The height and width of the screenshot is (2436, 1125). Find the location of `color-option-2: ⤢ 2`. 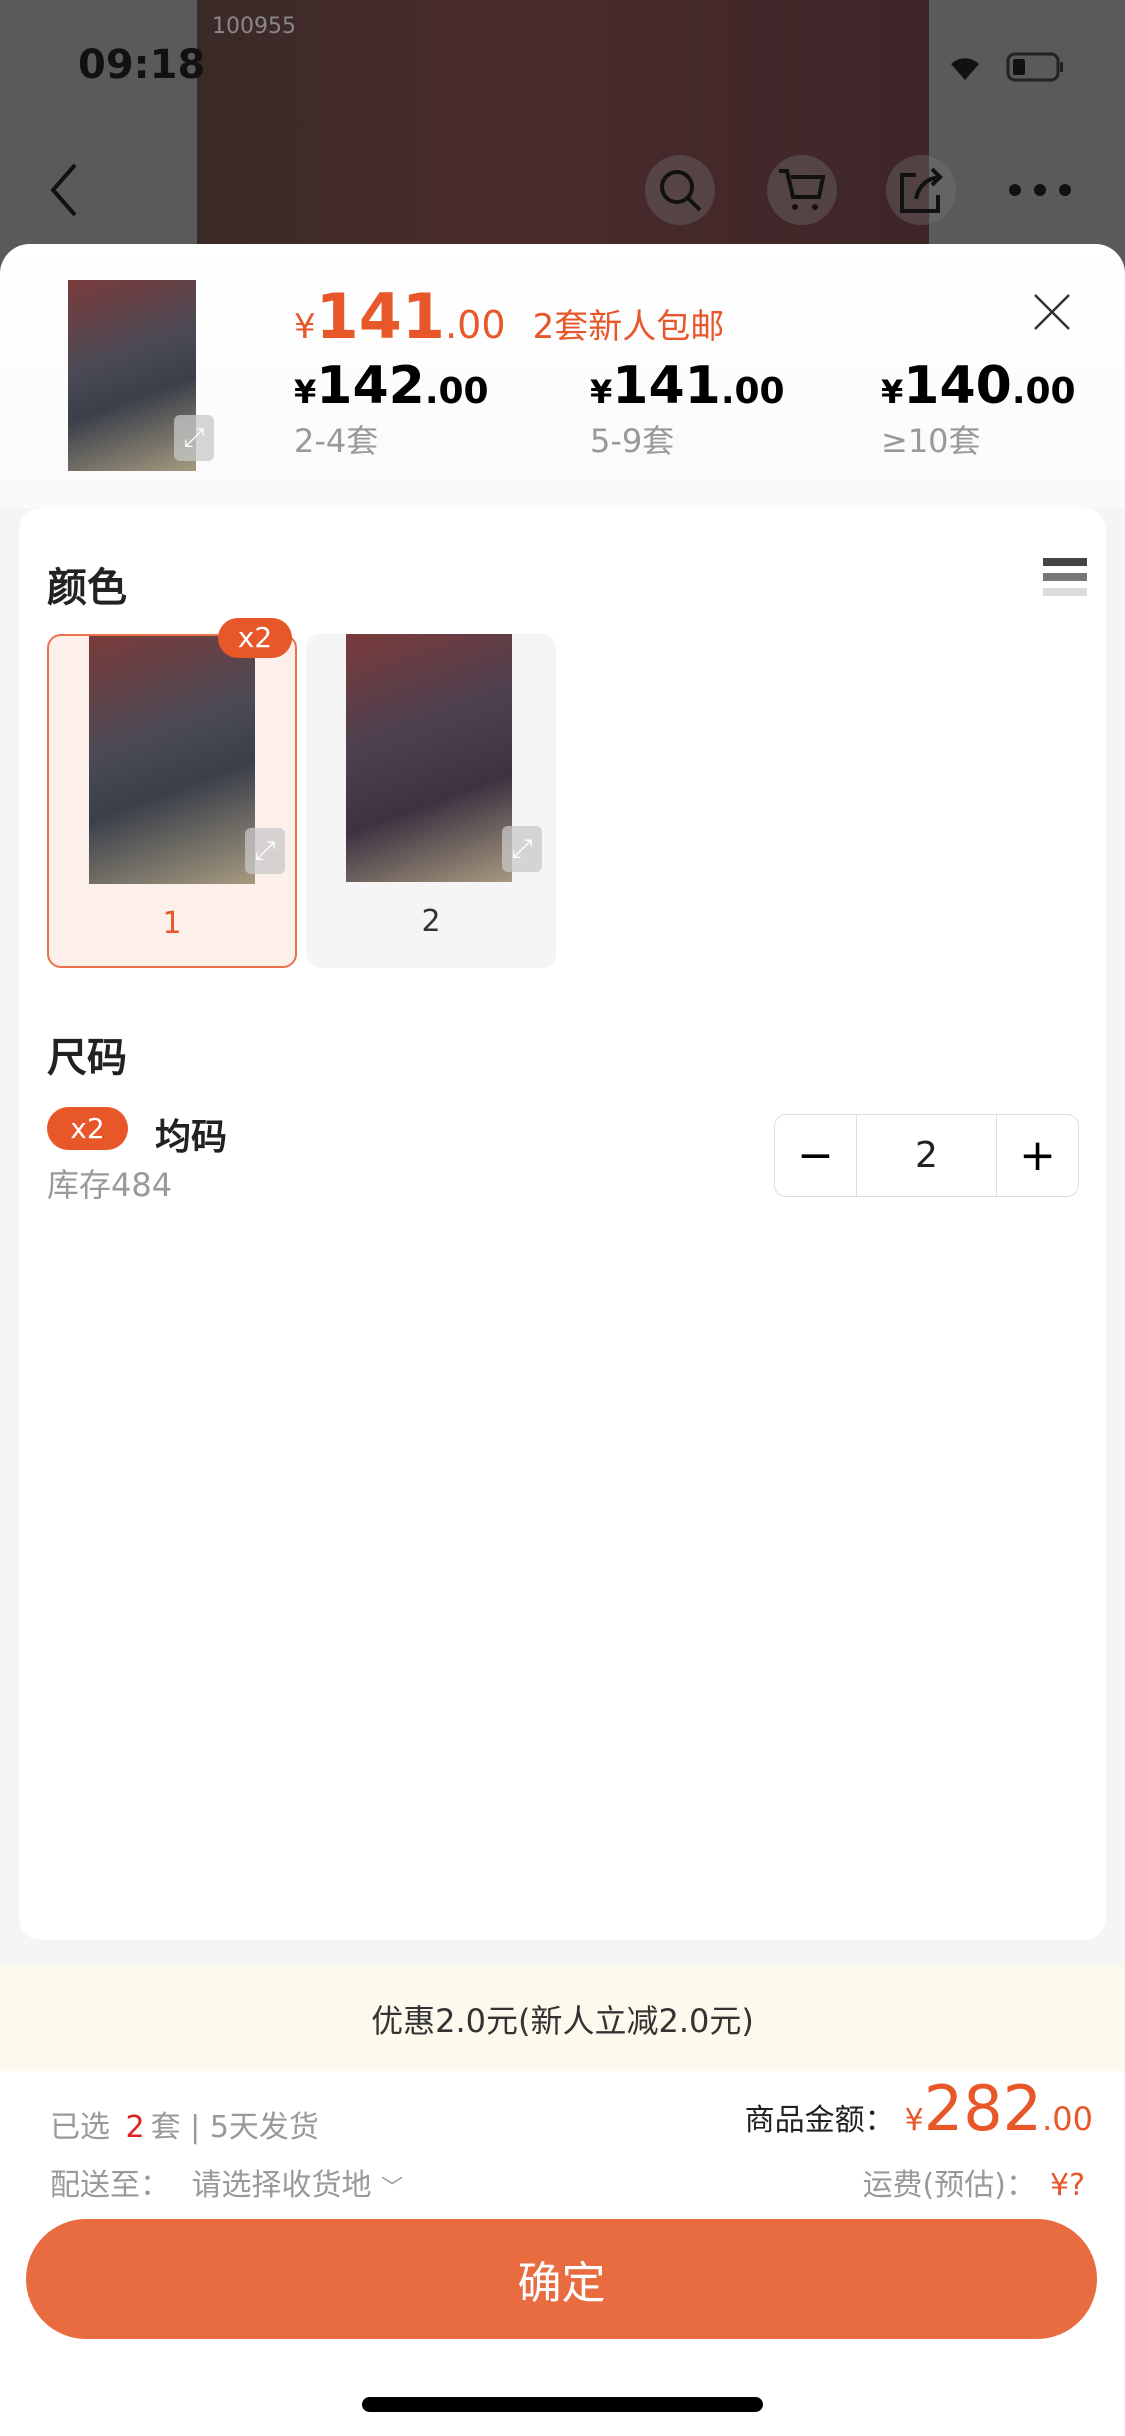

color-option-2: ⤢ 2 is located at coordinates (431, 801).